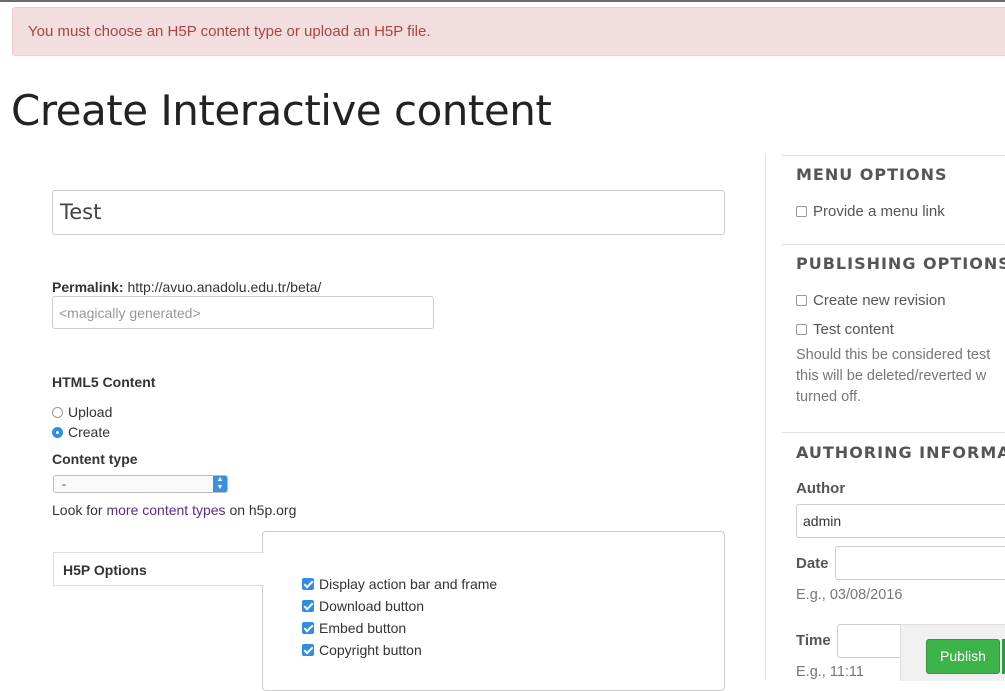  I want to click on checkbox-create-new-revision, so click(801, 300).